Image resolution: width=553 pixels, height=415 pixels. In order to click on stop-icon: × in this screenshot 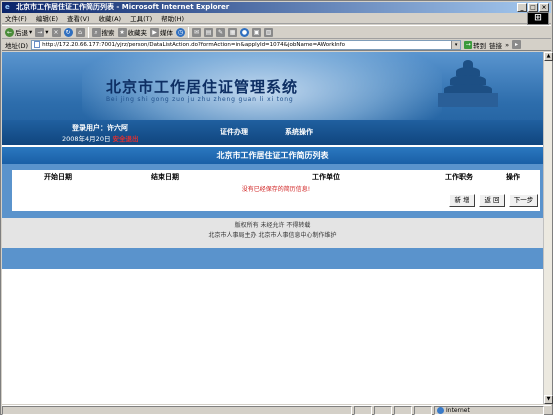, I will do `click(56, 32)`.